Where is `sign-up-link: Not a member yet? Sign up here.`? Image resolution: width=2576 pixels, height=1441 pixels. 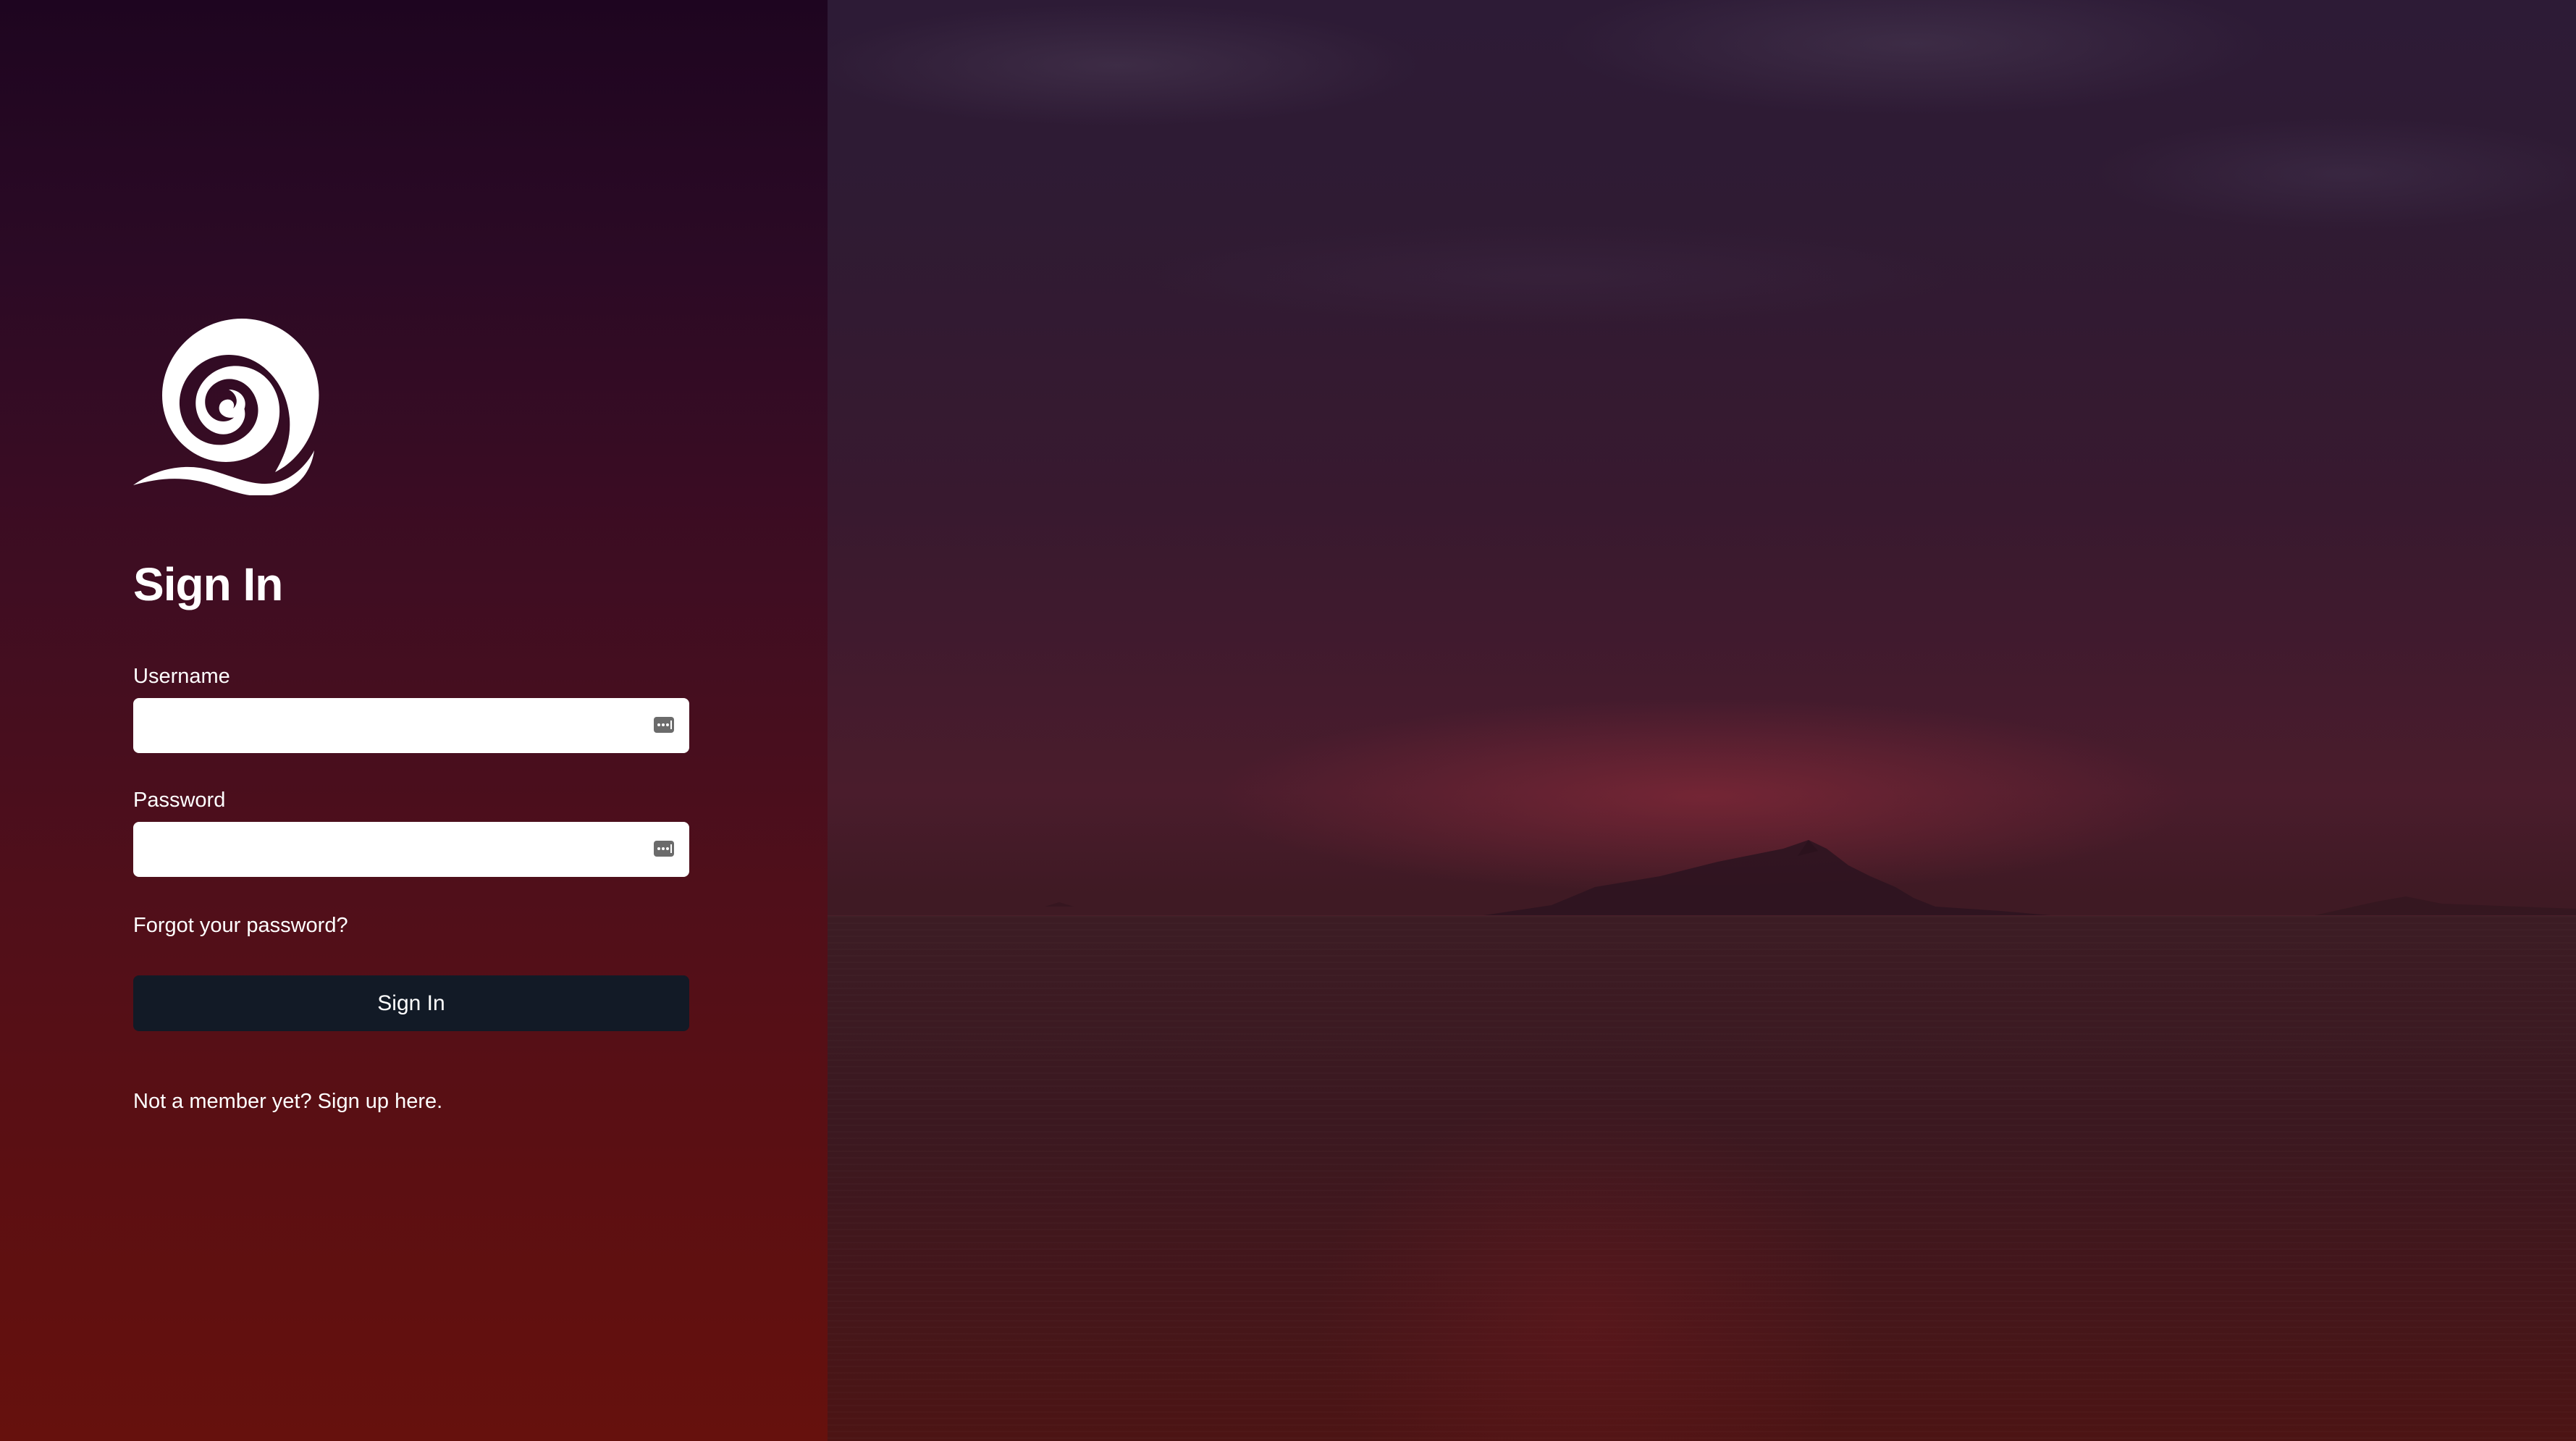
sign-up-link: Not a member yet? Sign up here. is located at coordinates (287, 1102).